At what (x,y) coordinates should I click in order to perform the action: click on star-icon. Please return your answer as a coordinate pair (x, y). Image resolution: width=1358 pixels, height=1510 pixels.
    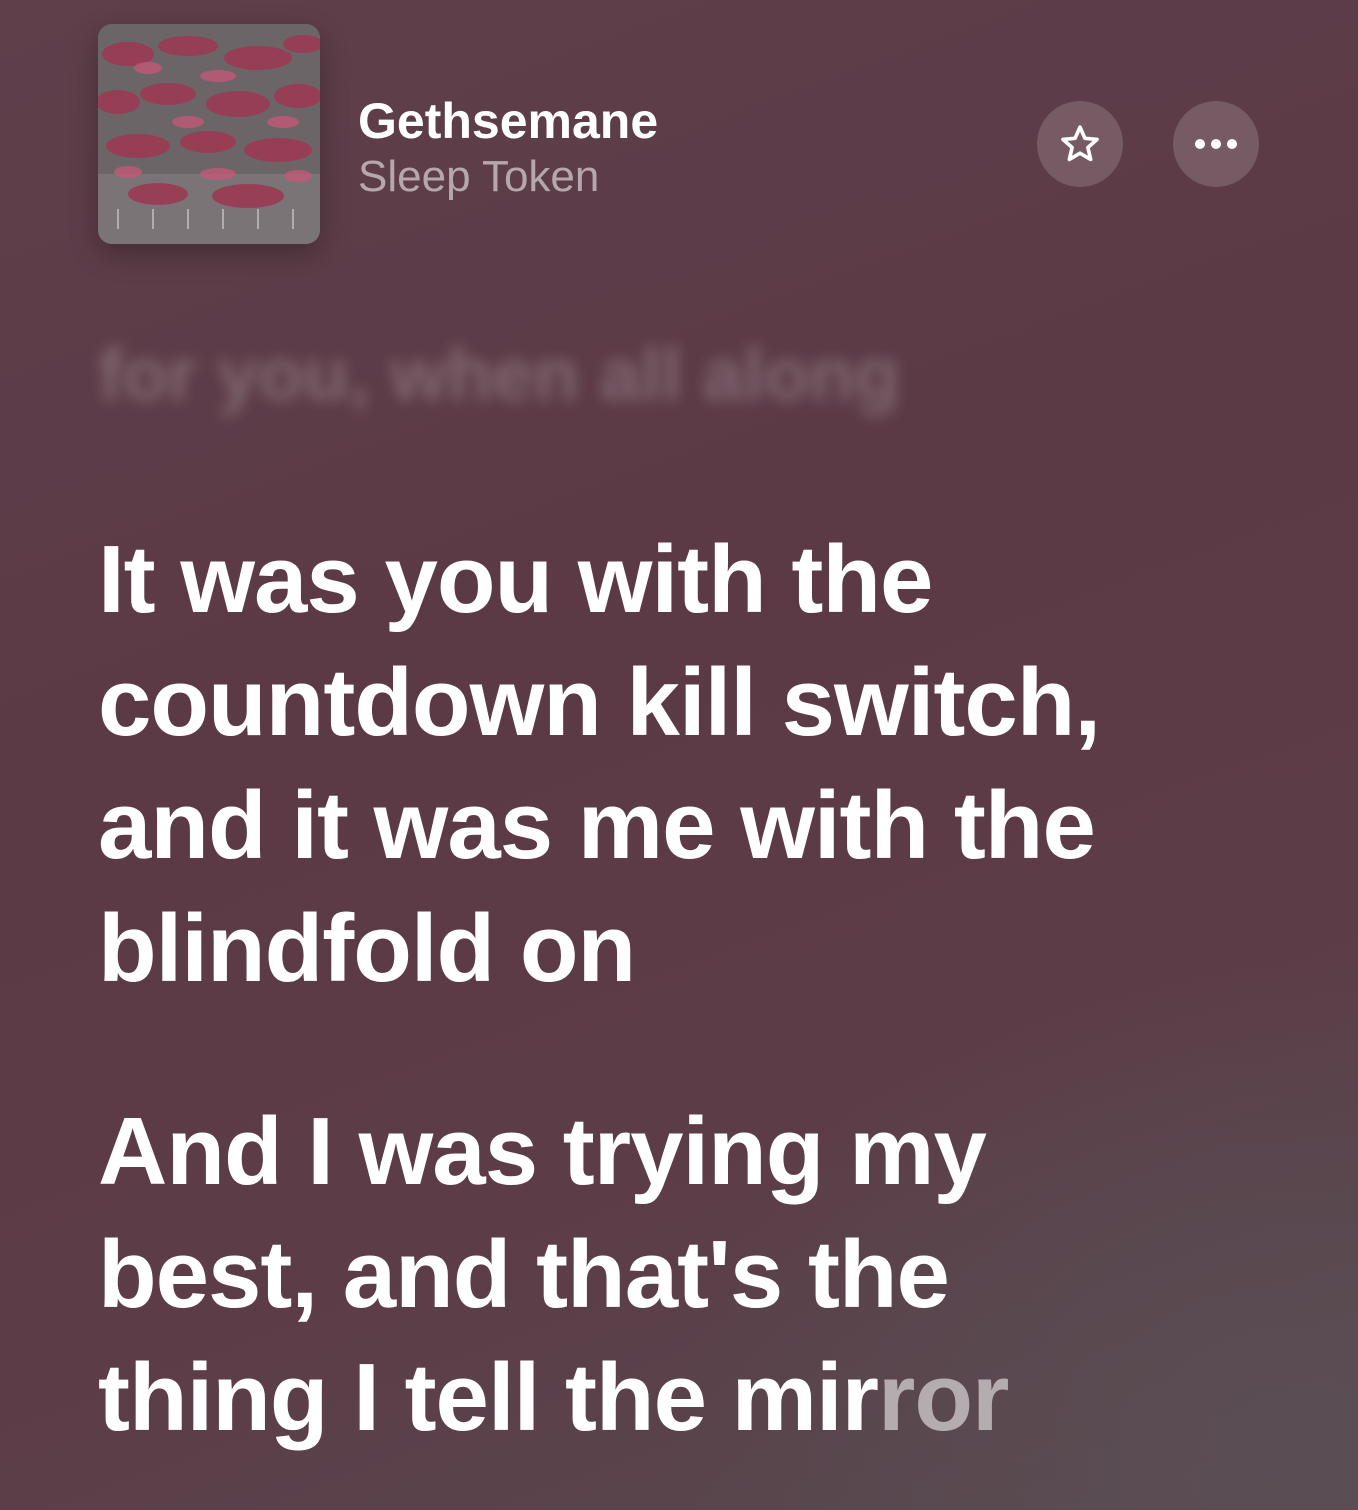
    Looking at the image, I should click on (1080, 143).